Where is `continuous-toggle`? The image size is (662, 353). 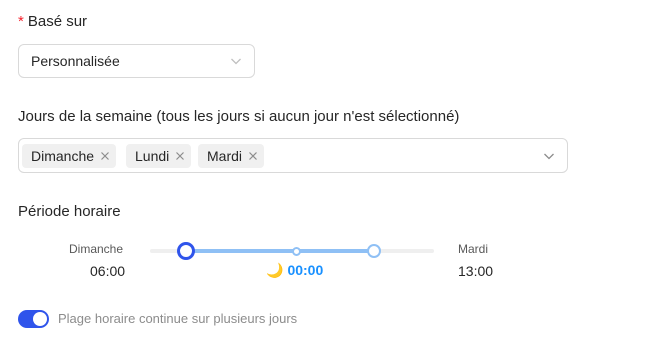
continuous-toggle is located at coordinates (33, 319).